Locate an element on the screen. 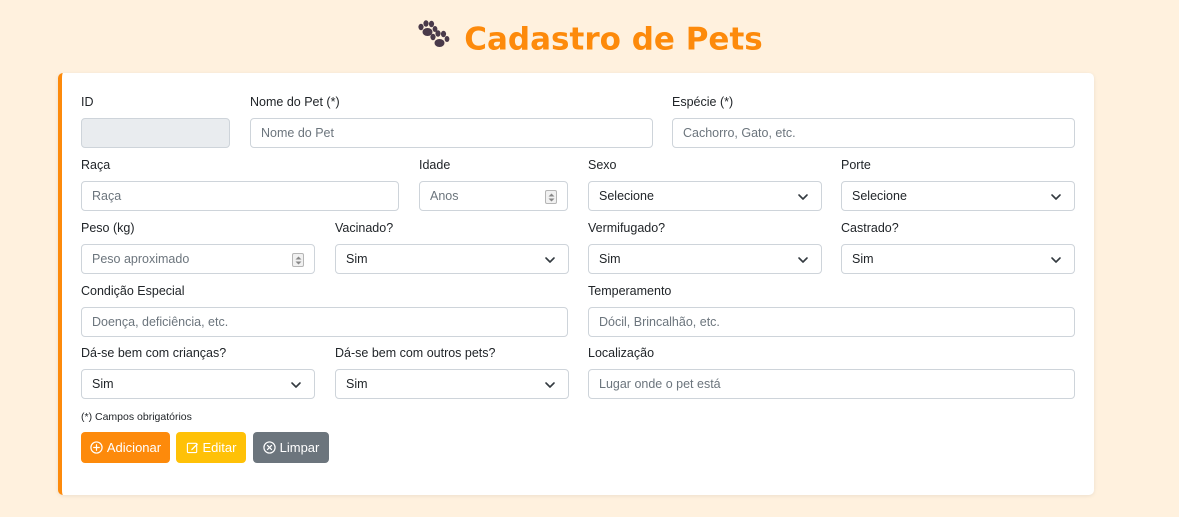  raca-label: Raça is located at coordinates (96, 165).